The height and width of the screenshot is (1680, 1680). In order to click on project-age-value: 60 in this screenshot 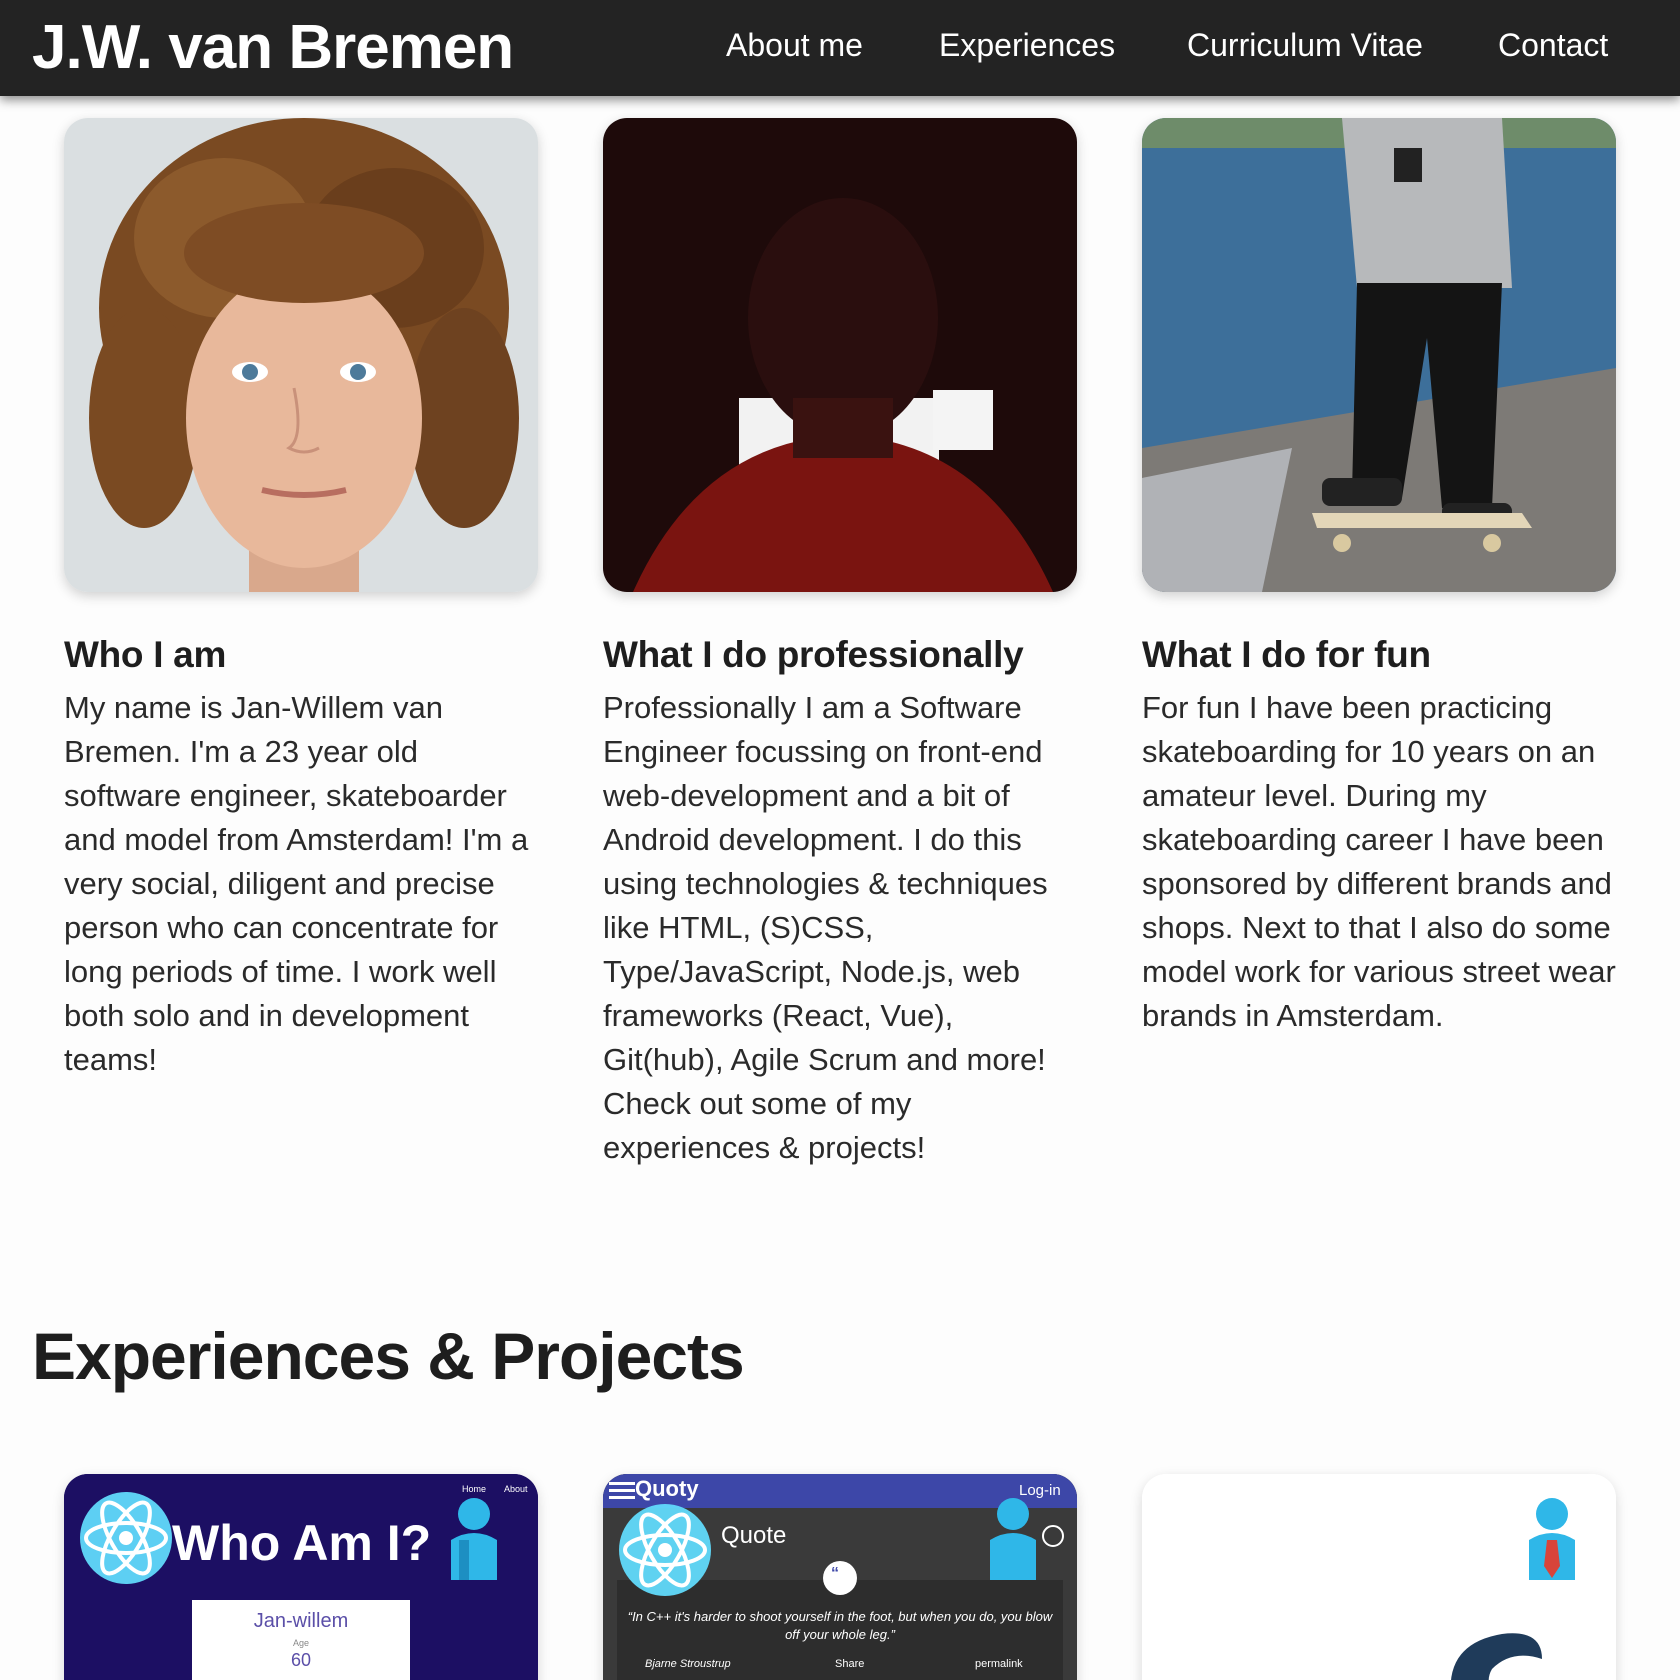, I will do `click(301, 1660)`.